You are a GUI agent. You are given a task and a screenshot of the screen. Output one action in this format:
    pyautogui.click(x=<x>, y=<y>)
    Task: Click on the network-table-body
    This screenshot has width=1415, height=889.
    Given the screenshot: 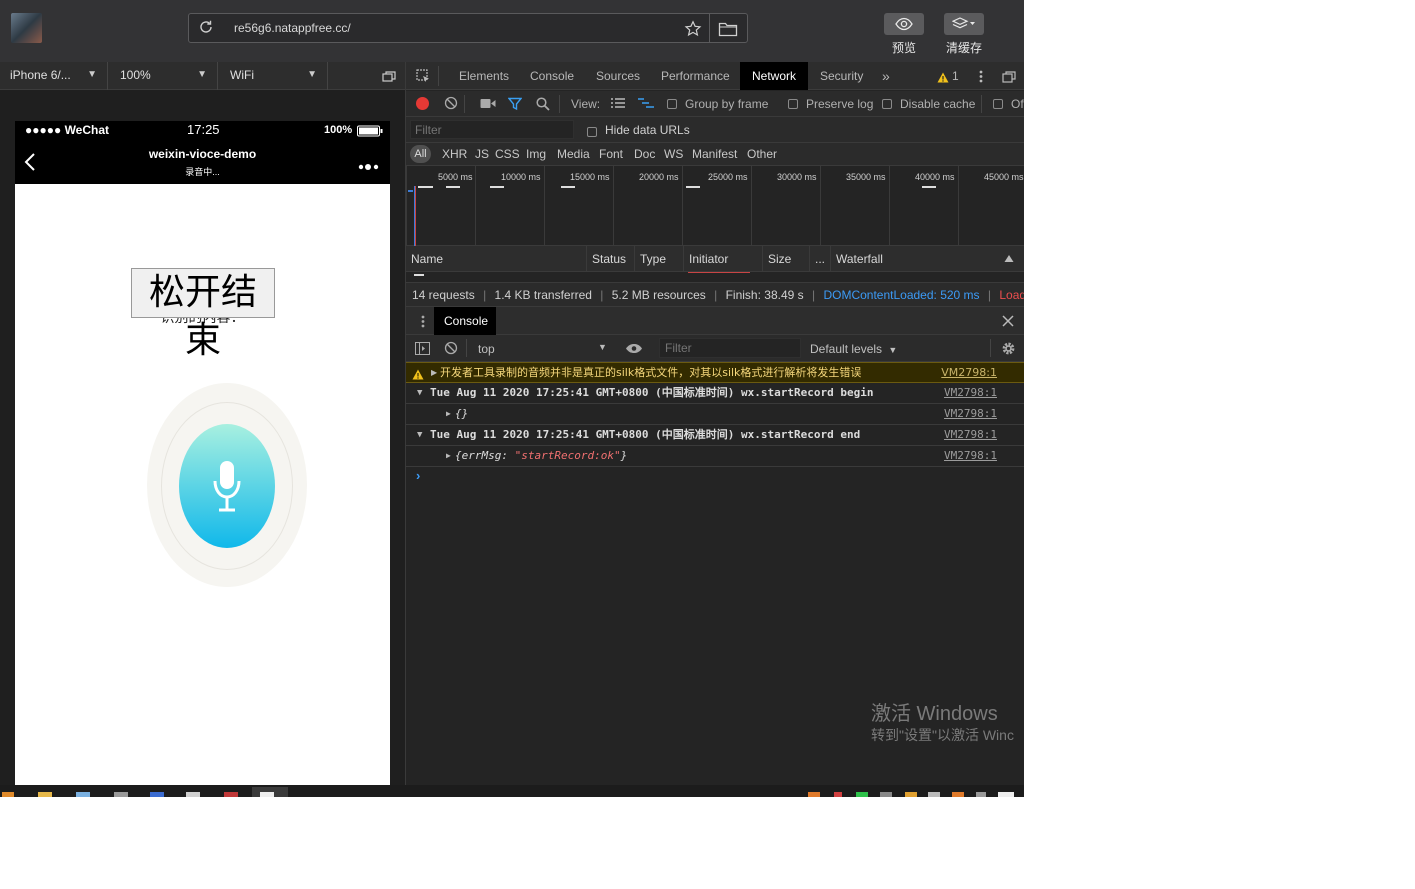 What is the action you would take?
    pyautogui.click(x=715, y=277)
    